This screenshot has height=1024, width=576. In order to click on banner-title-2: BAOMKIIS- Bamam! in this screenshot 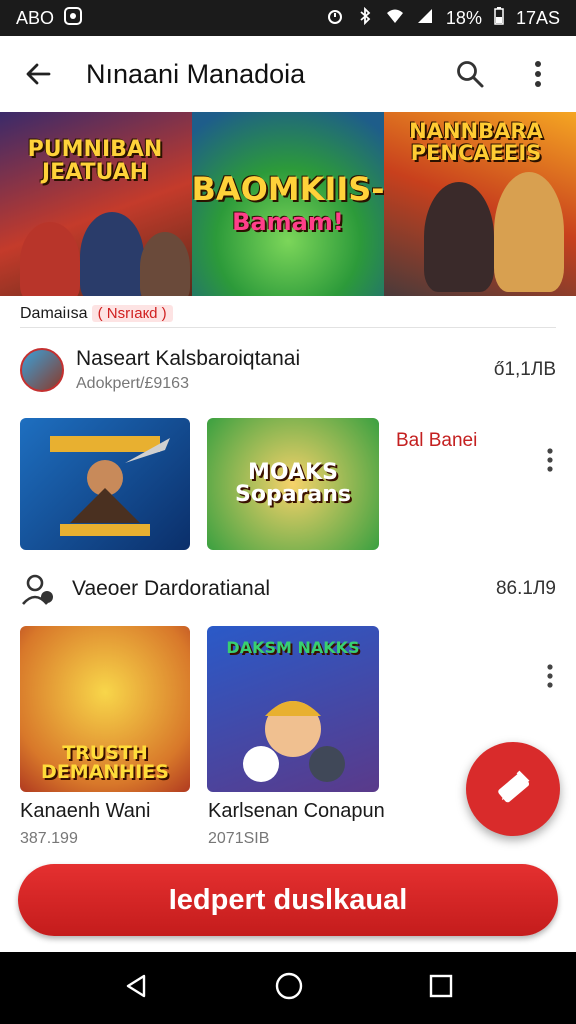, I will do `click(288, 203)`.